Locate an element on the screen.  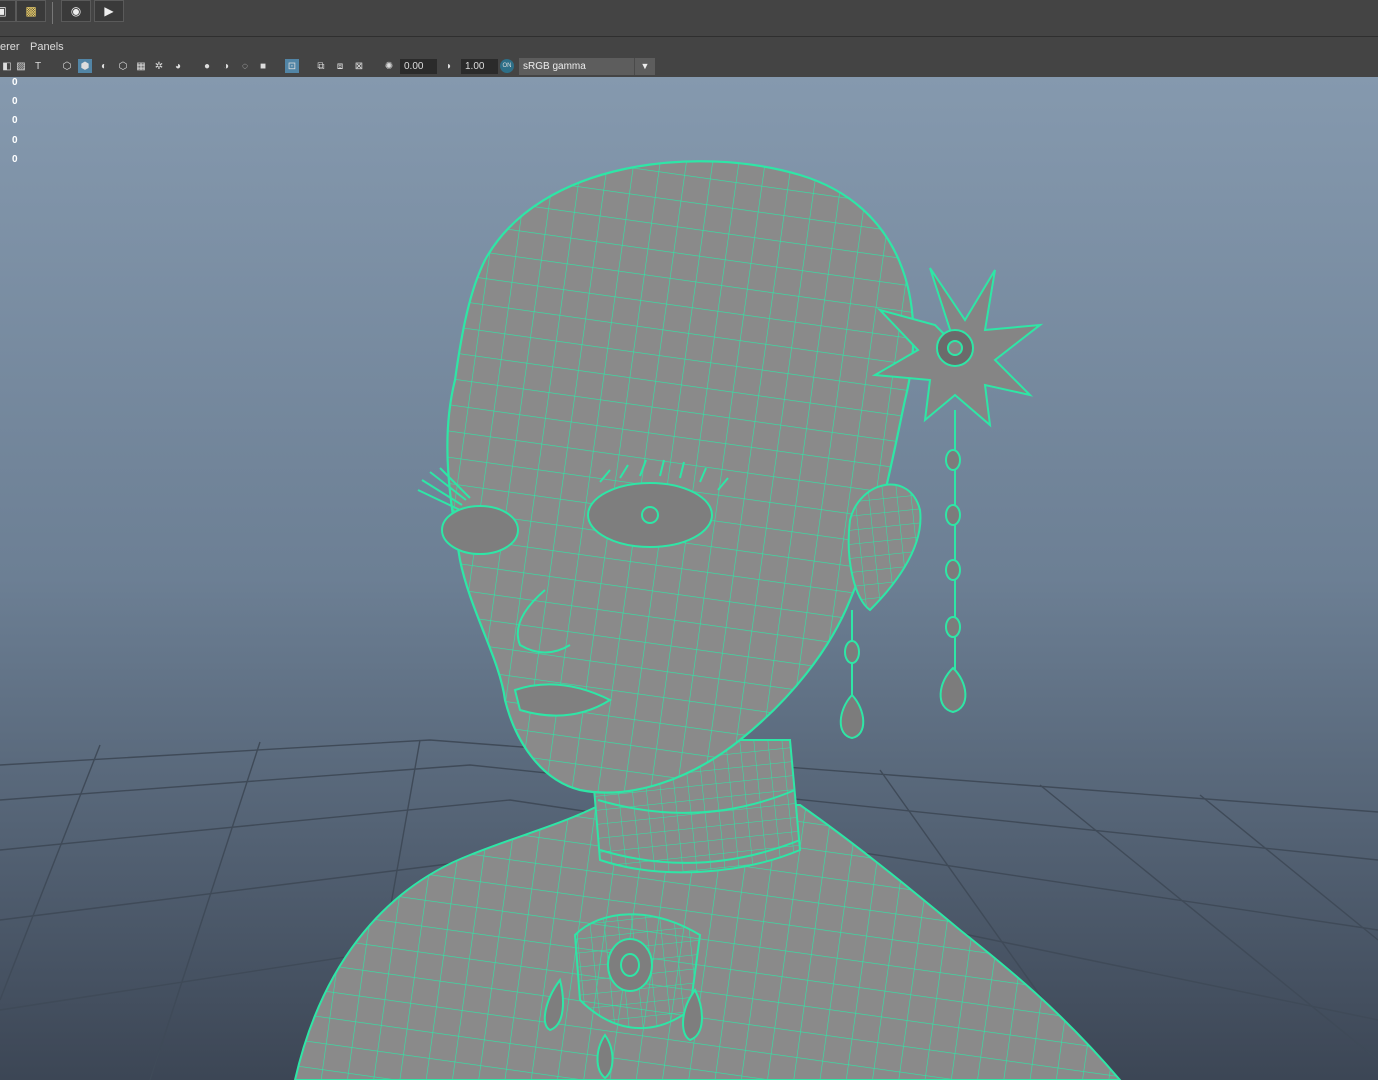
wireframe-icon: ⬡ is located at coordinates (67, 66).